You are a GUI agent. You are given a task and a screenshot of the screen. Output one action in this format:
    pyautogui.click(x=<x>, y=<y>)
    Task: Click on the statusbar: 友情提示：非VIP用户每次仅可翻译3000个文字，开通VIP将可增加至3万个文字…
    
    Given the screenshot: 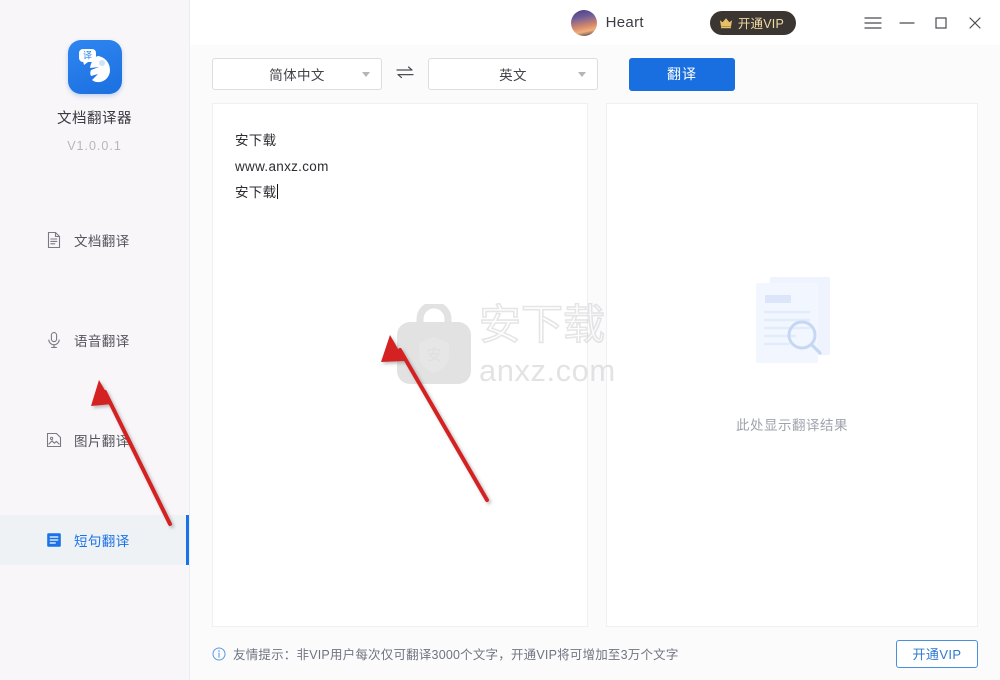 What is the action you would take?
    pyautogui.click(x=595, y=653)
    